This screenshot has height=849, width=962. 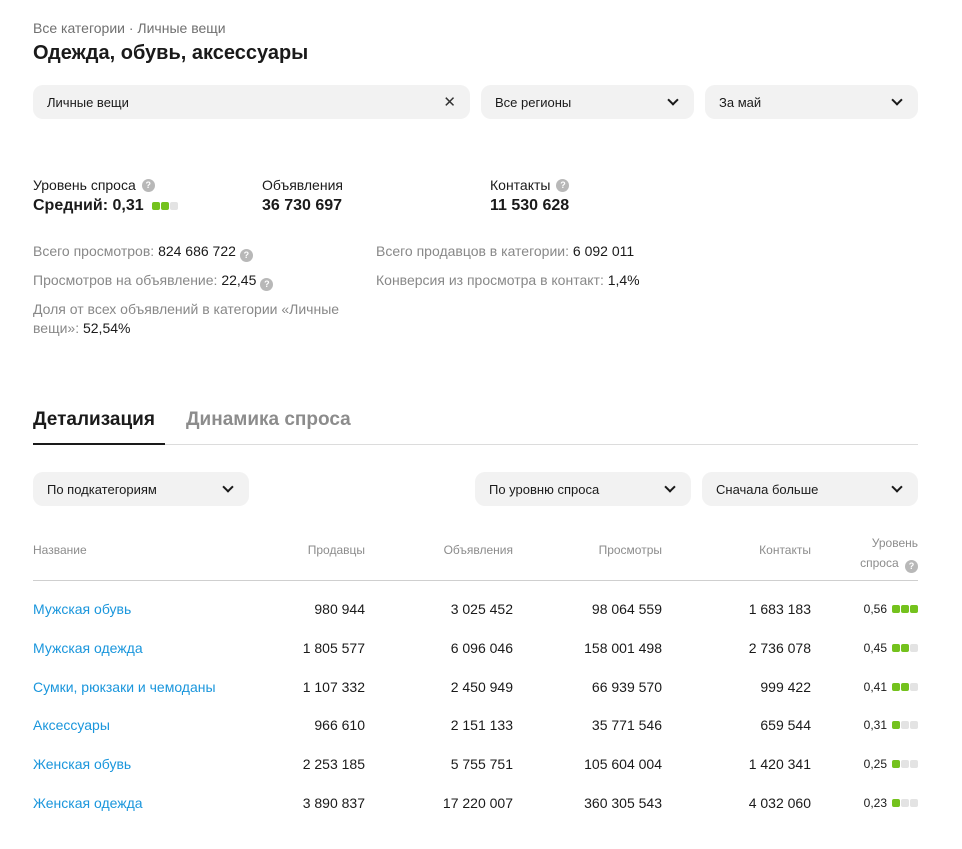 I want to click on category-share-value: 52,54%, so click(x=106, y=328).